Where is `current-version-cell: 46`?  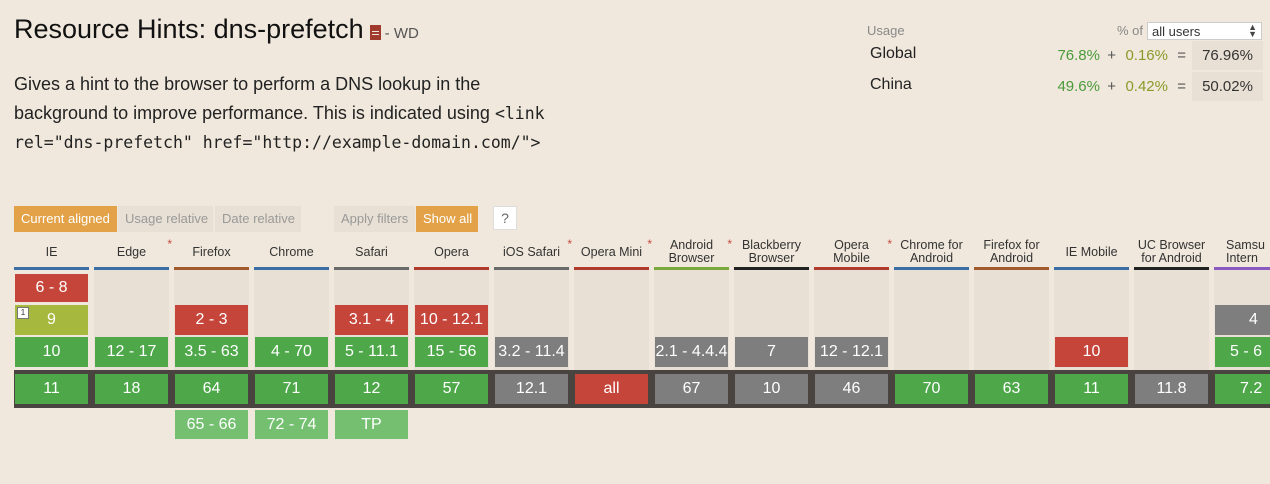 current-version-cell: 46 is located at coordinates (851, 389).